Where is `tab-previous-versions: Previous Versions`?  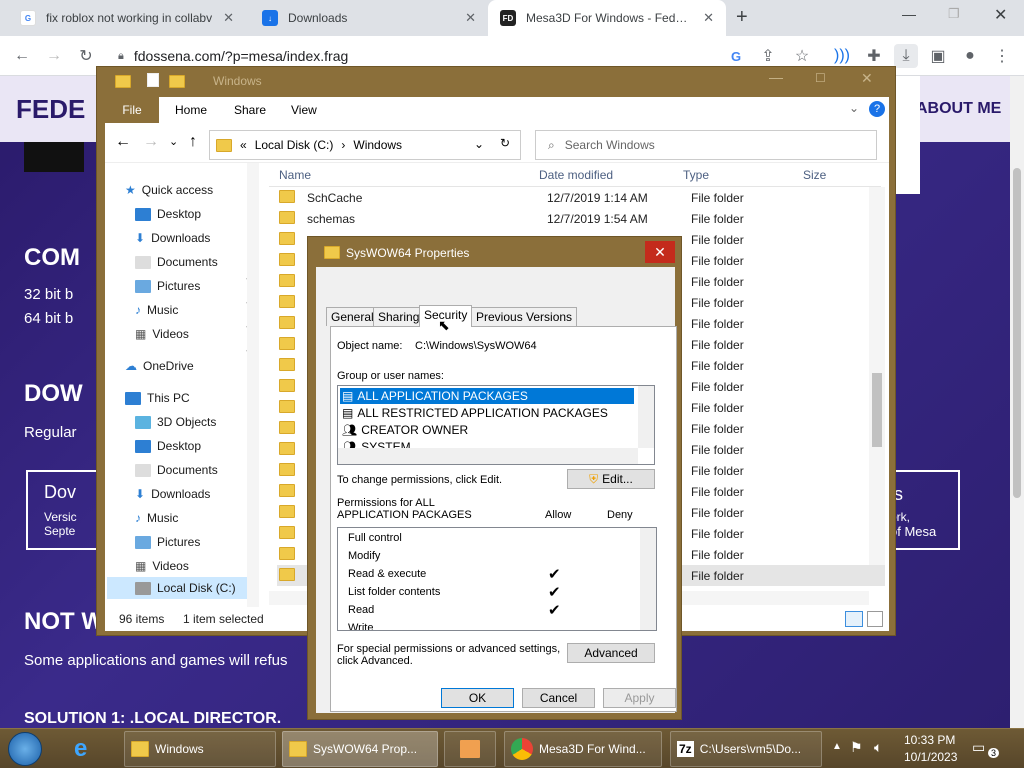 tab-previous-versions: Previous Versions is located at coordinates (524, 316).